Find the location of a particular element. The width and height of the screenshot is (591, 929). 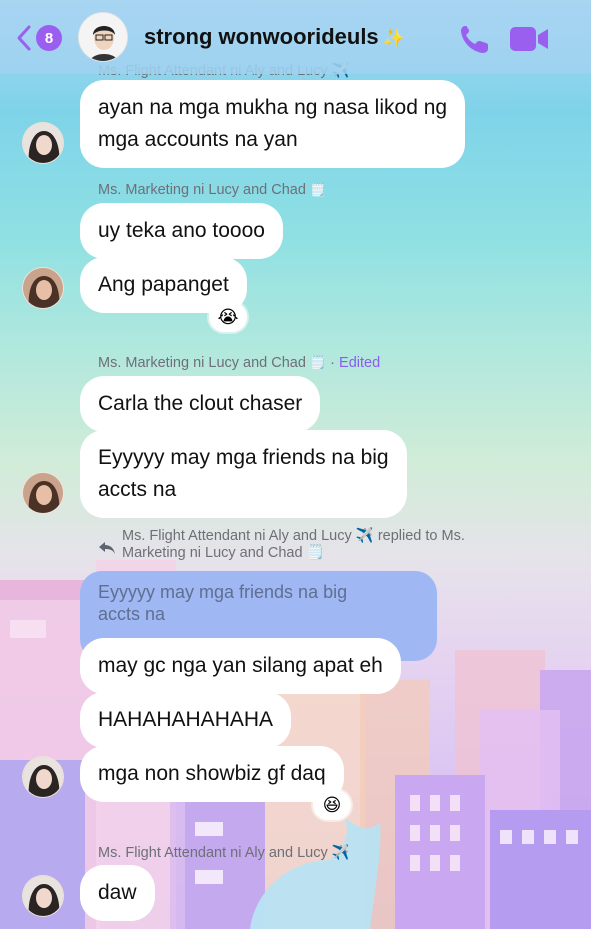

message-bubble: uy teka ano toooo is located at coordinates (181, 231).